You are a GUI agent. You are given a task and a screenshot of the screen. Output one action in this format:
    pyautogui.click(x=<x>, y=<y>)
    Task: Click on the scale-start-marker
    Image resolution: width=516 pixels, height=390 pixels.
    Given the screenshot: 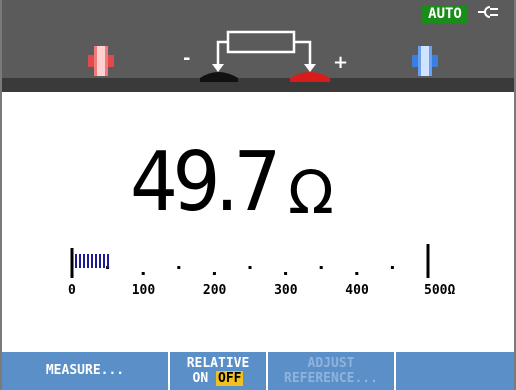 What is the action you would take?
    pyautogui.click(x=72, y=263)
    